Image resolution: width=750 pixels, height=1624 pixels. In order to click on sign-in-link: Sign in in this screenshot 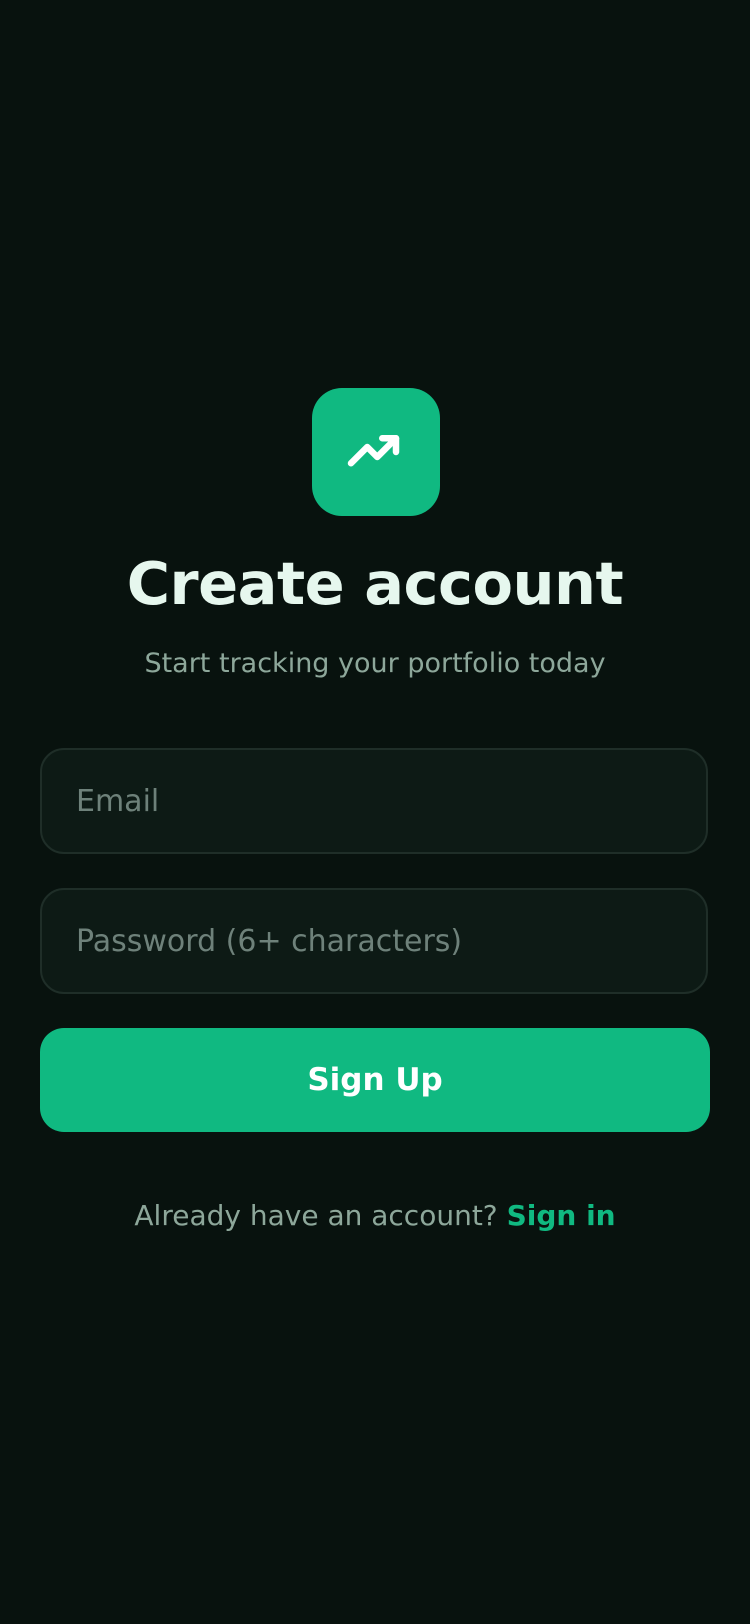, I will do `click(561, 1215)`.